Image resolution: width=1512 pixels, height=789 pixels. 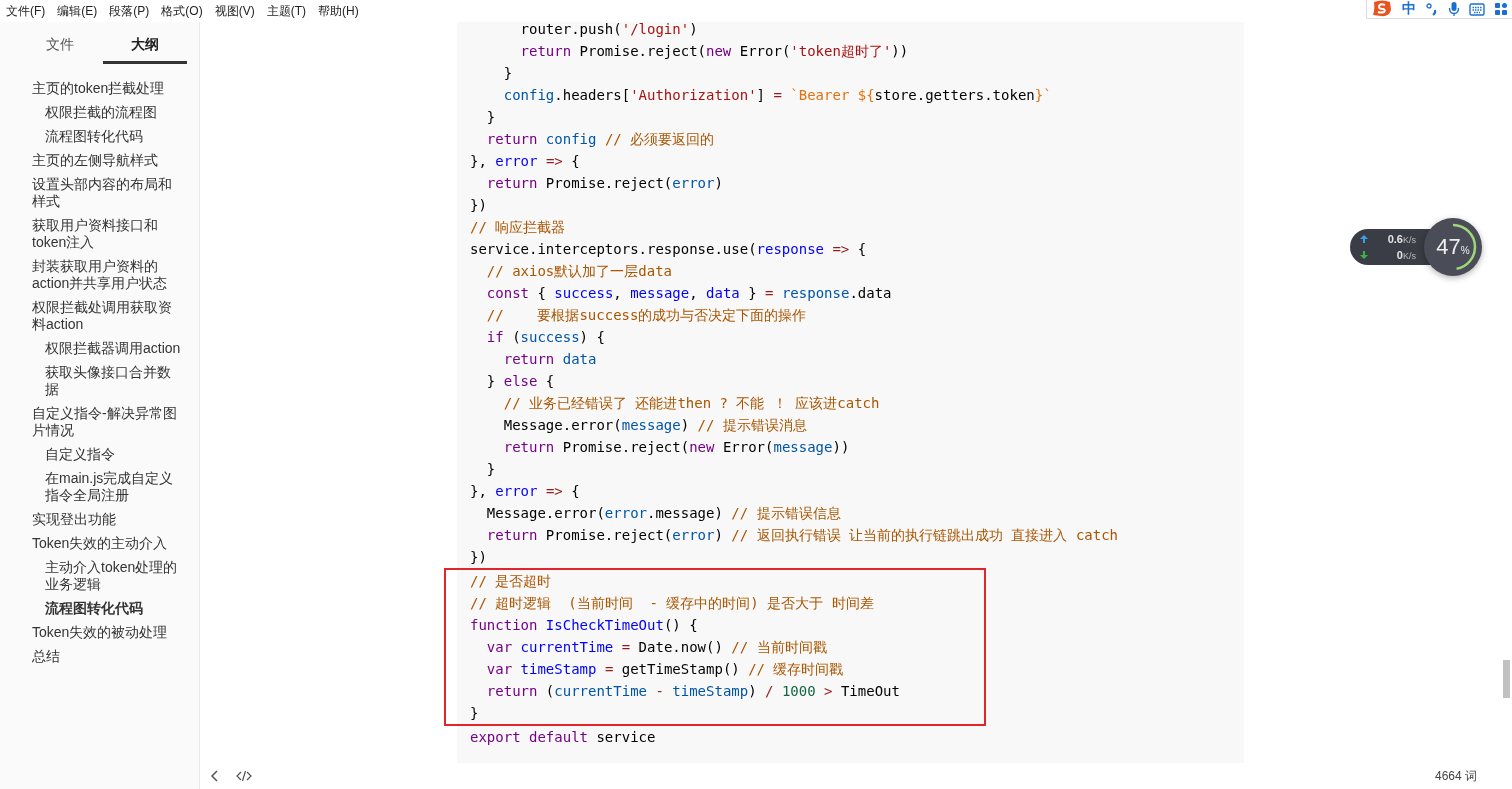 I want to click on outline-item: 自定义指令, so click(x=115, y=454).